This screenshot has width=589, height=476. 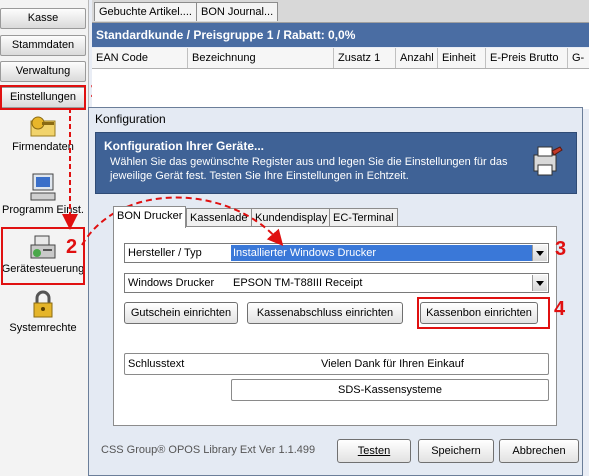 What do you see at coordinates (392, 364) in the screenshot?
I see `schlusstext-value: Vielen Dank für Ihren Einkauf` at bounding box center [392, 364].